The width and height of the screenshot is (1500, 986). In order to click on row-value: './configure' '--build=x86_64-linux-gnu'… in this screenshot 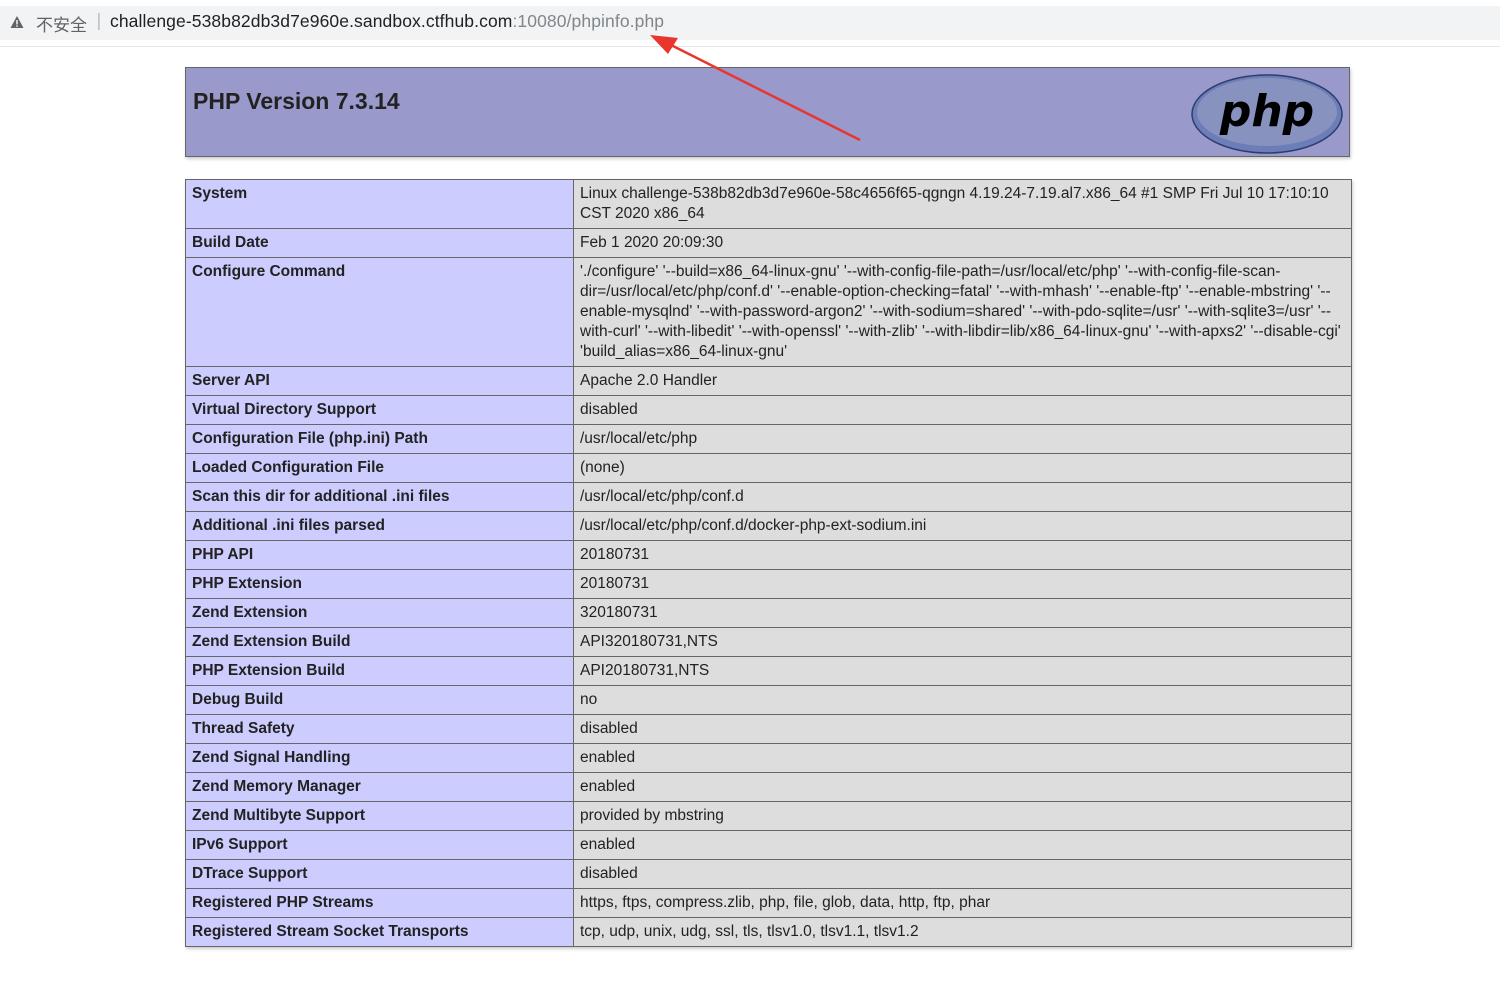, I will do `click(962, 312)`.